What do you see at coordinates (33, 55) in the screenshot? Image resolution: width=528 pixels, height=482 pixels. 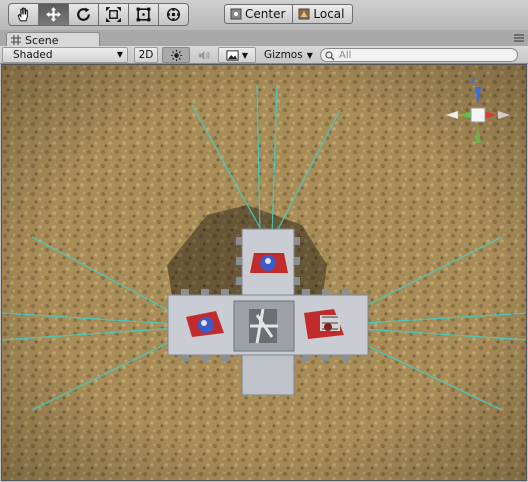 I see `shading-mode-label: Shaded` at bounding box center [33, 55].